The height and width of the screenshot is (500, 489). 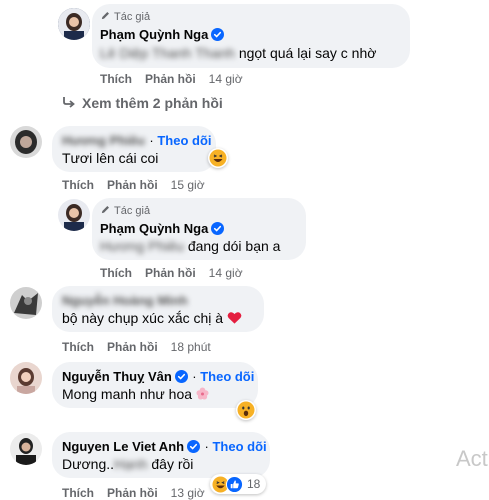 What do you see at coordinates (188, 493) in the screenshot?
I see `timestamp: 13 giờ` at bounding box center [188, 493].